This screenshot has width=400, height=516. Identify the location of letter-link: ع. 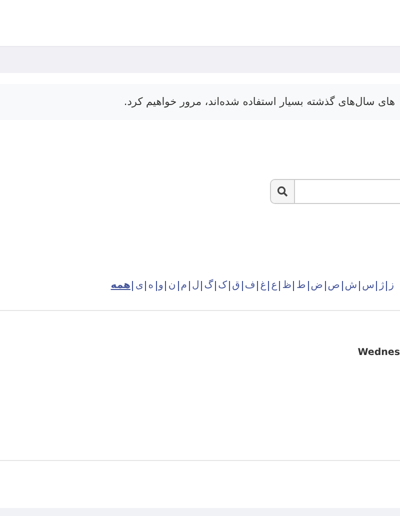
(274, 286).